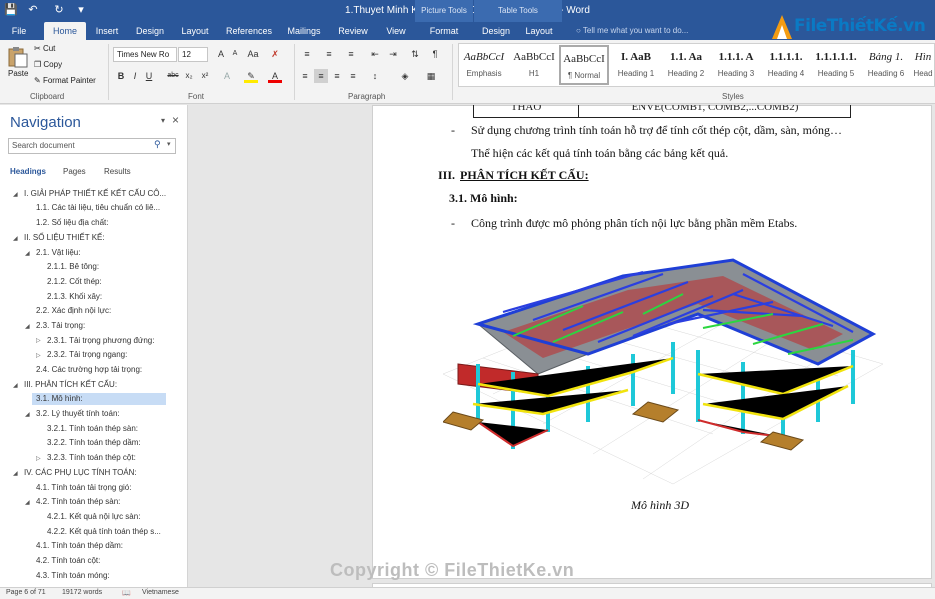  I want to click on close-icon: ×, so click(175, 120).